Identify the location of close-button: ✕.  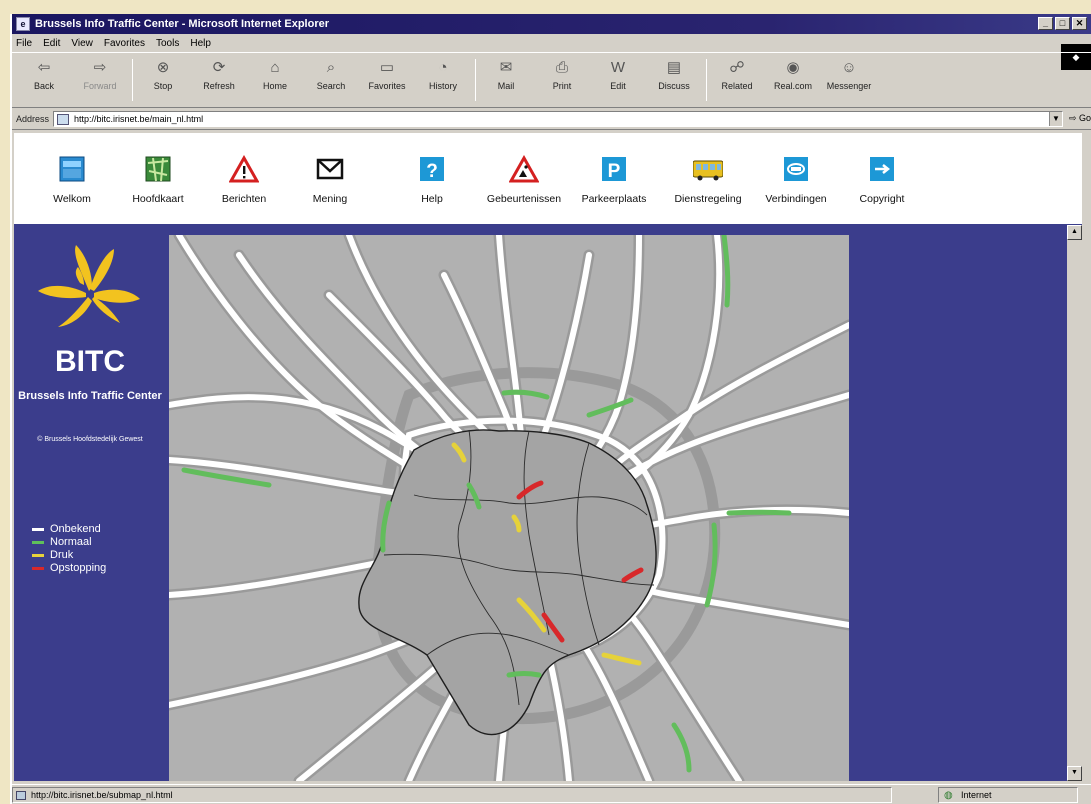
(1079, 23).